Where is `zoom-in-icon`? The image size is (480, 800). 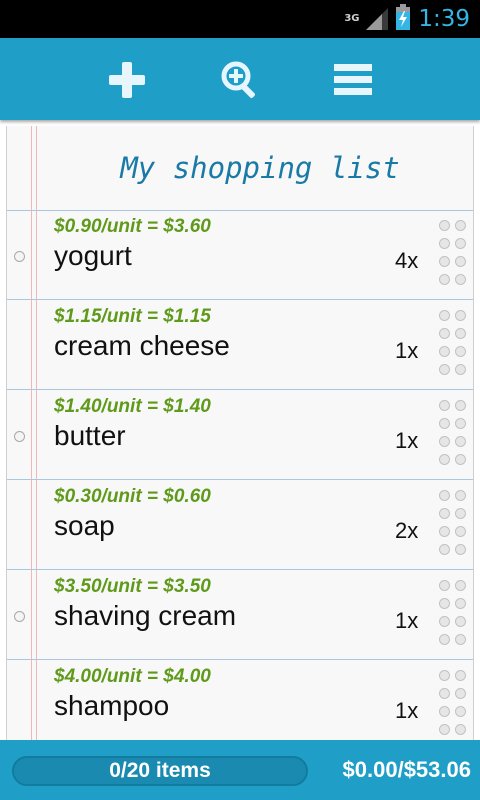
zoom-in-icon is located at coordinates (238, 79).